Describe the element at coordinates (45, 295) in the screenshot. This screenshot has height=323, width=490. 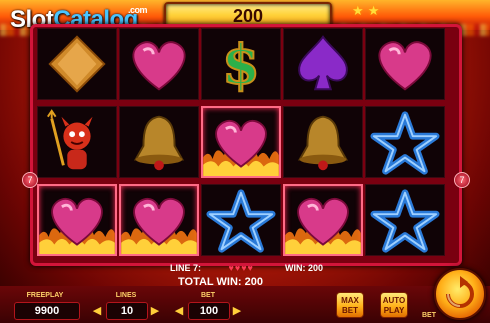
I see `freeplay-label: FREEPLAY` at that location.